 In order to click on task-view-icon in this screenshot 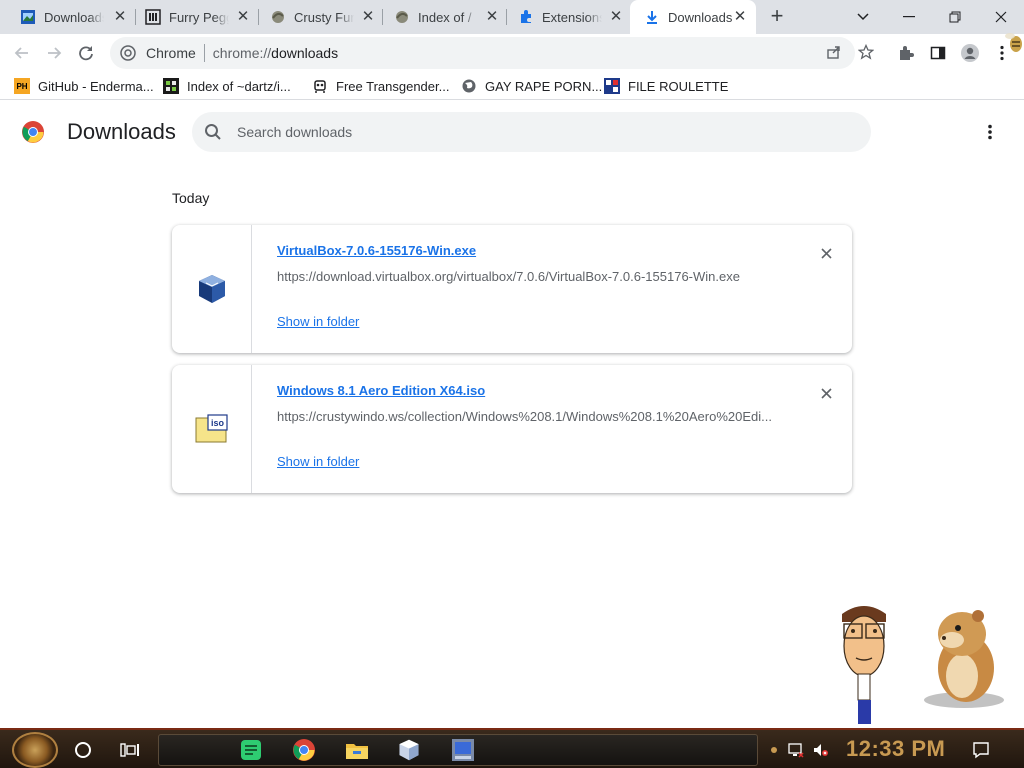, I will do `click(129, 750)`.